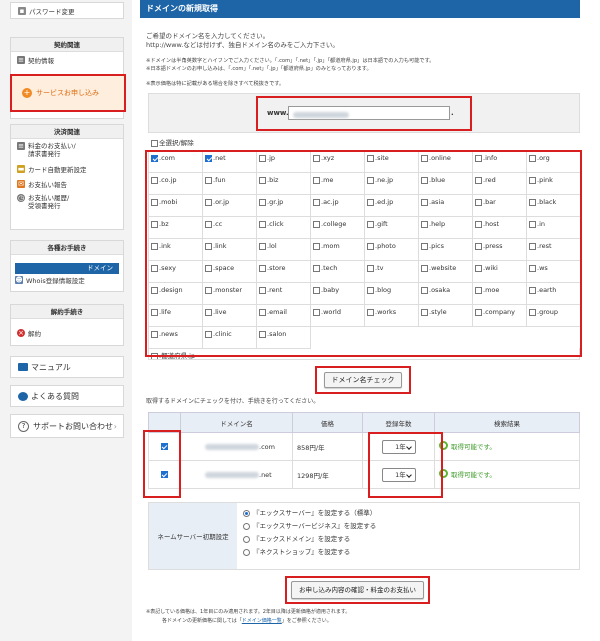  What do you see at coordinates (67, 183) in the screenshot?
I see `sidebar-item-payment-report: ✉ お支払い報告` at bounding box center [67, 183].